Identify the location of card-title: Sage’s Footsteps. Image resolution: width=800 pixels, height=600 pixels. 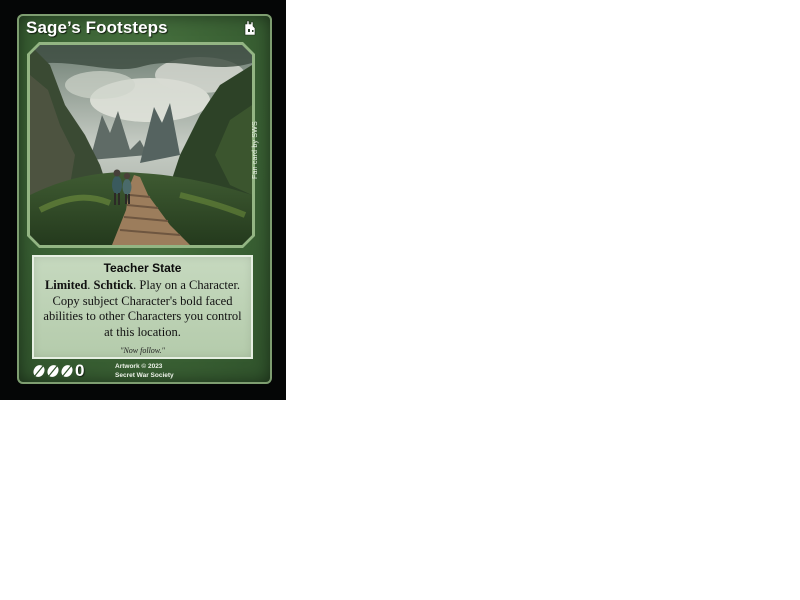
(97, 27).